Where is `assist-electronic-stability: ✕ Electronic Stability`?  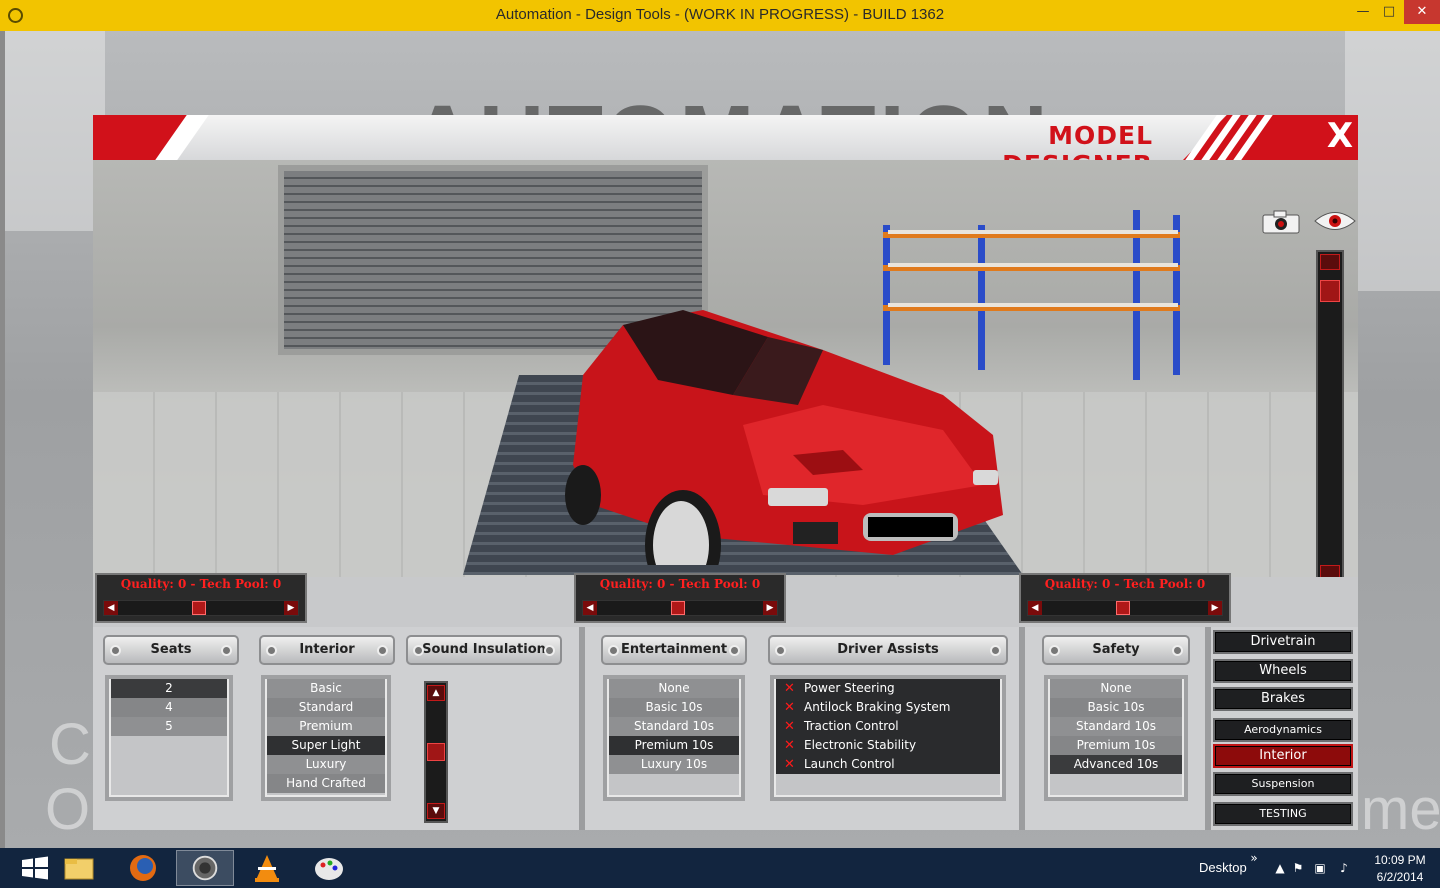
assist-electronic-stability: ✕ Electronic Stability is located at coordinates (888, 745).